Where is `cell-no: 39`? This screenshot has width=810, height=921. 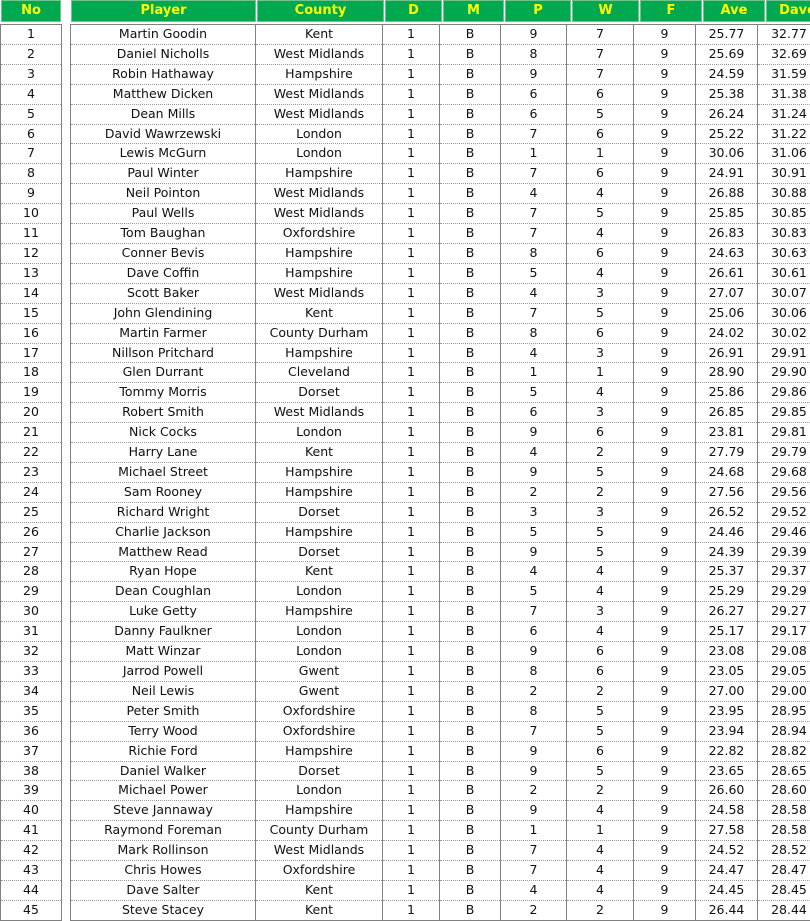
cell-no: 39 is located at coordinates (31, 791).